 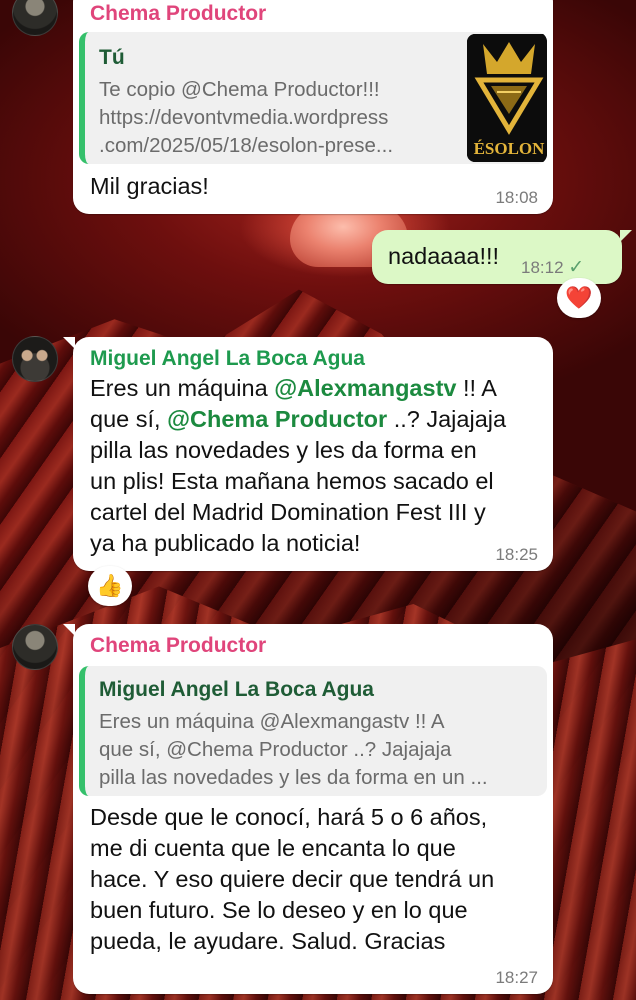 I want to click on message-text: nadaaaa!!!, so click(x=444, y=256).